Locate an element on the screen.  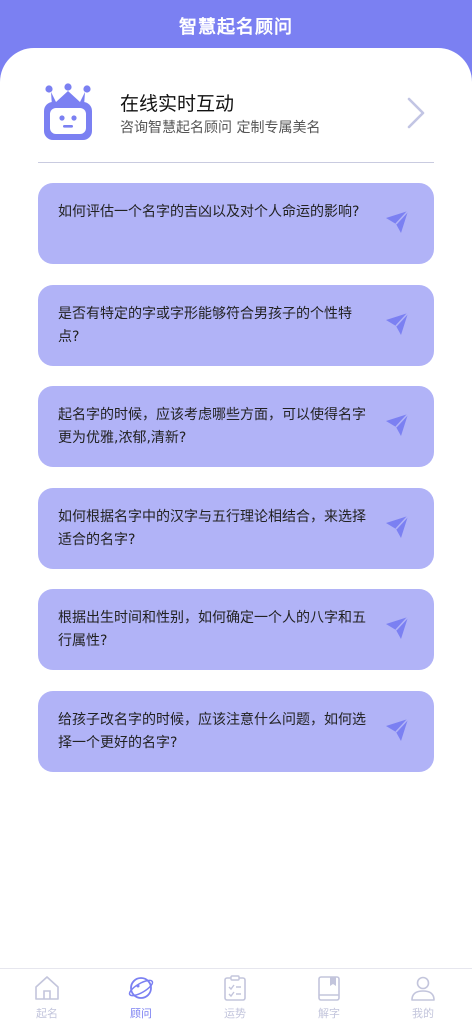
tab-label: 解字 is located at coordinates (329, 1013).